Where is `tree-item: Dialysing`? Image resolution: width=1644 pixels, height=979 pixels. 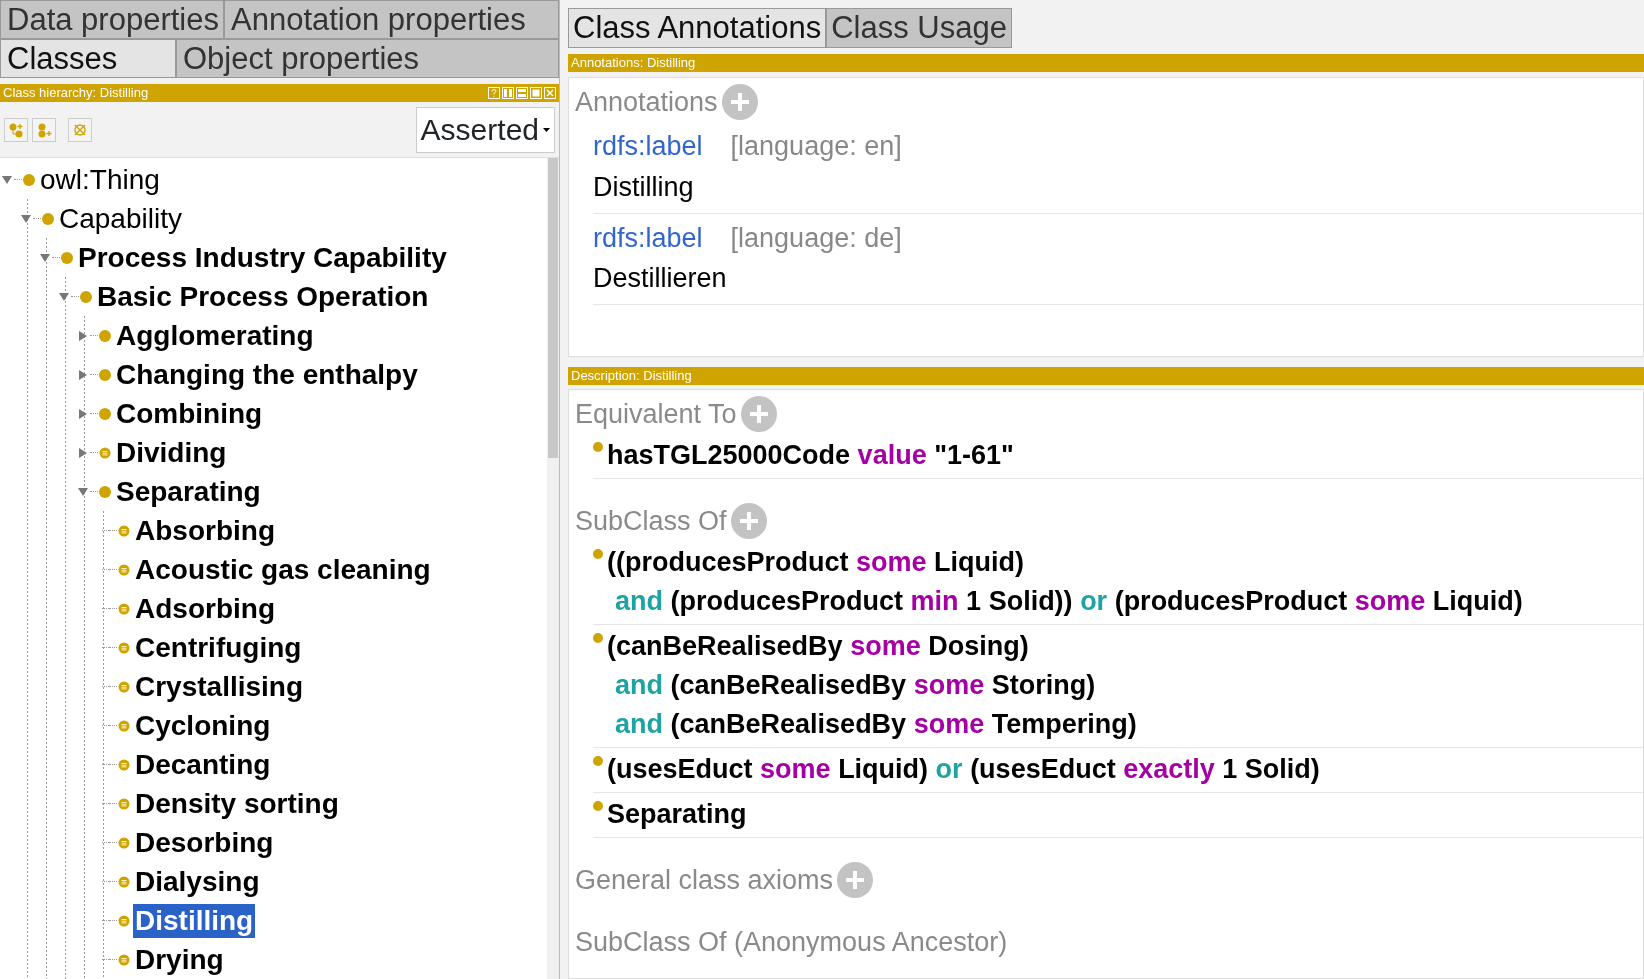 tree-item: Dialysing is located at coordinates (197, 881).